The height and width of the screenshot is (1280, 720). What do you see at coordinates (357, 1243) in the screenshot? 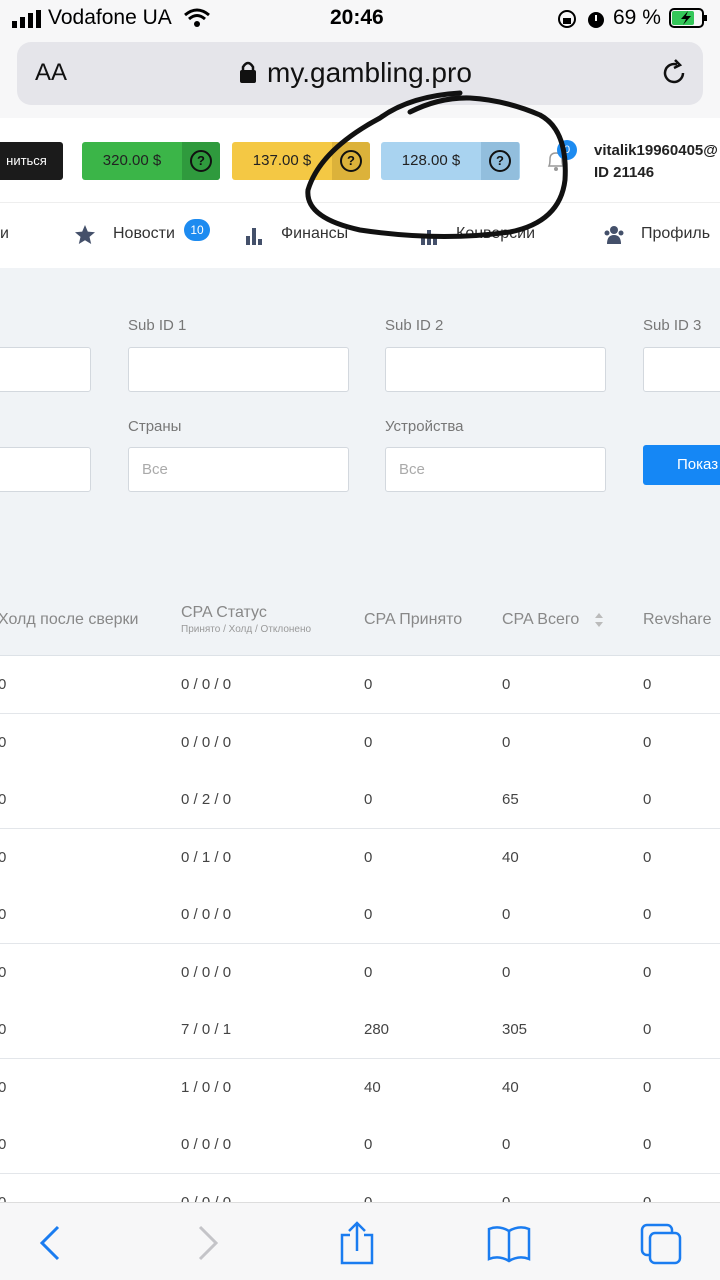
I see `share-icon` at bounding box center [357, 1243].